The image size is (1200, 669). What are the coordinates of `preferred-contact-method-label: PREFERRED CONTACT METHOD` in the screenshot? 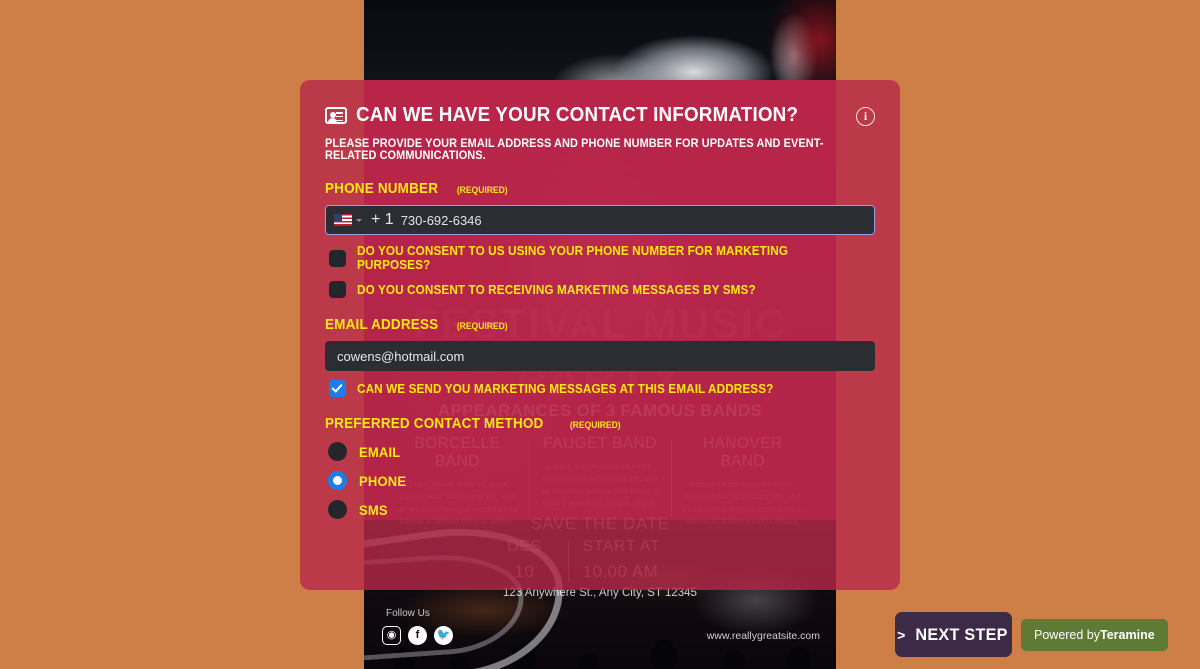 It's located at (434, 424).